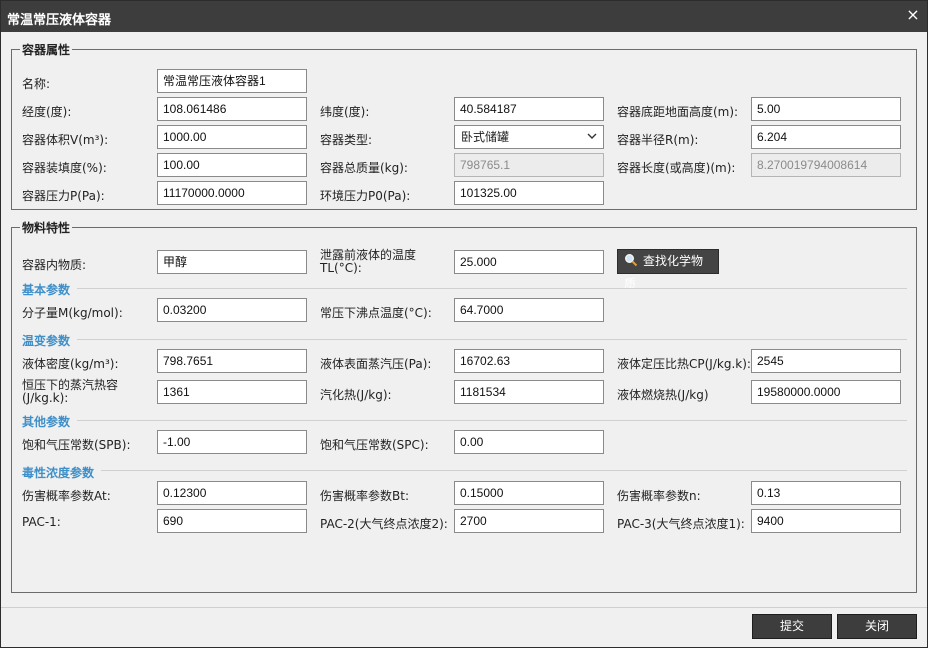  What do you see at coordinates (72, 313) in the screenshot?
I see `molecular-weight-label: 分子量M(kg/mol):` at bounding box center [72, 313].